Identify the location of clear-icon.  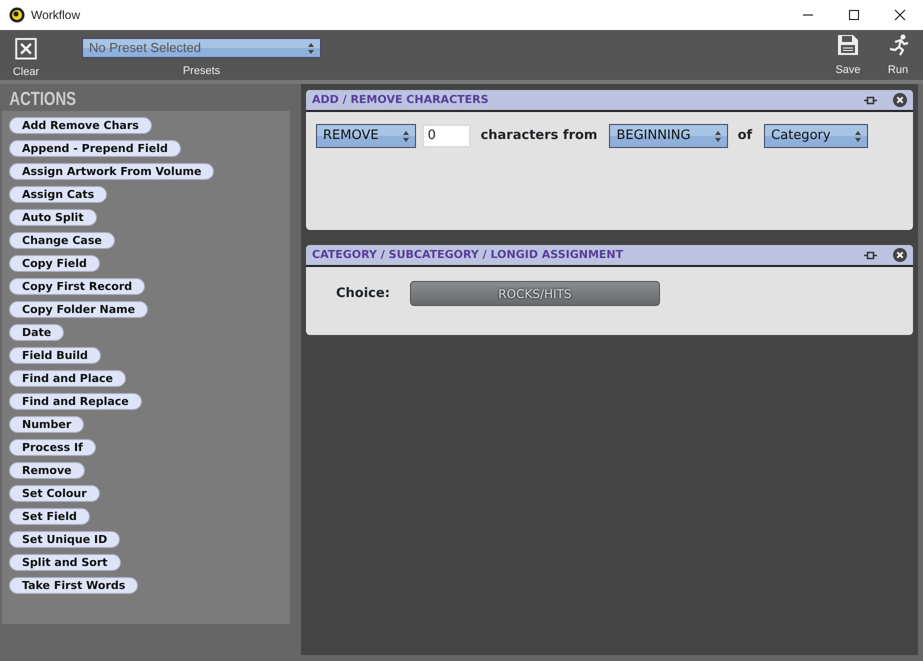
(26, 49).